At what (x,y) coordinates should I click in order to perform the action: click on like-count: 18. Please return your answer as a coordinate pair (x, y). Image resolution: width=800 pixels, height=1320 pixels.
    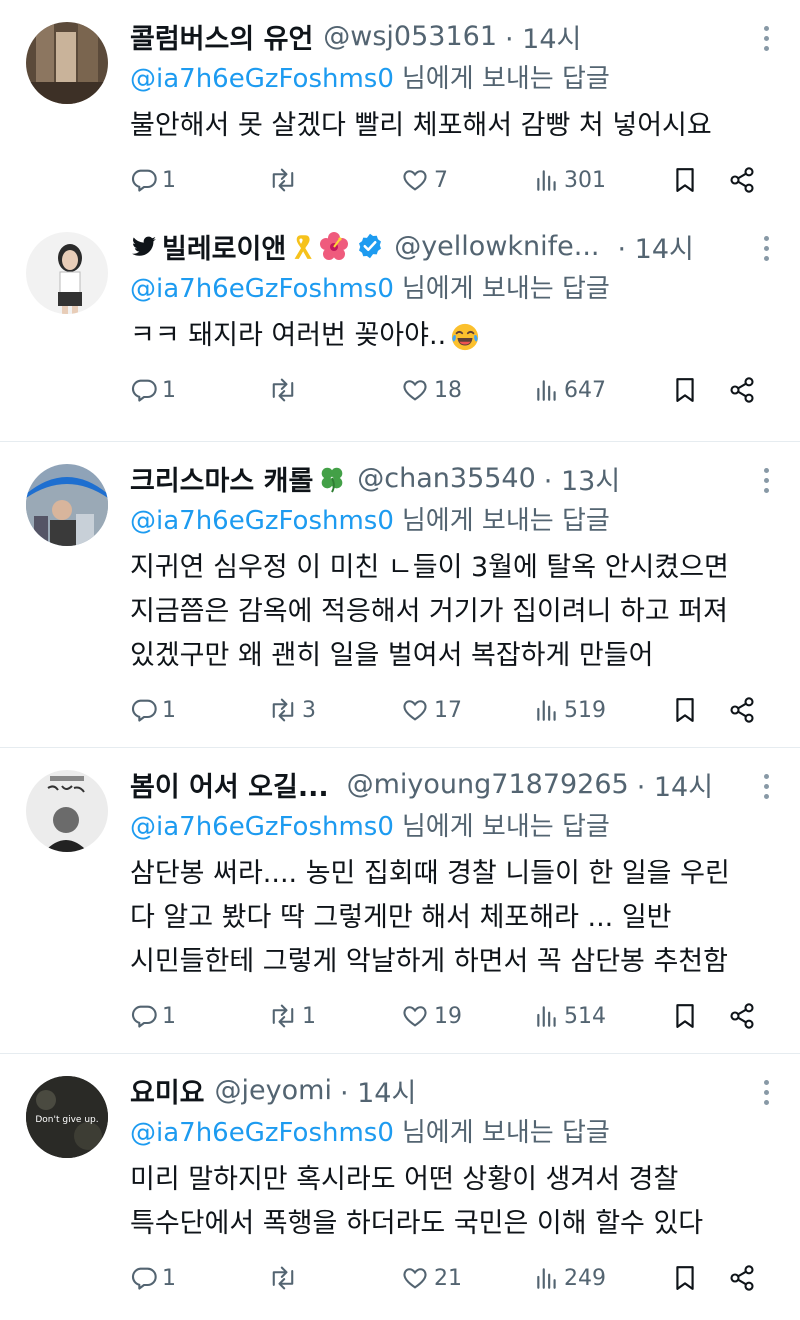
    Looking at the image, I should click on (448, 390).